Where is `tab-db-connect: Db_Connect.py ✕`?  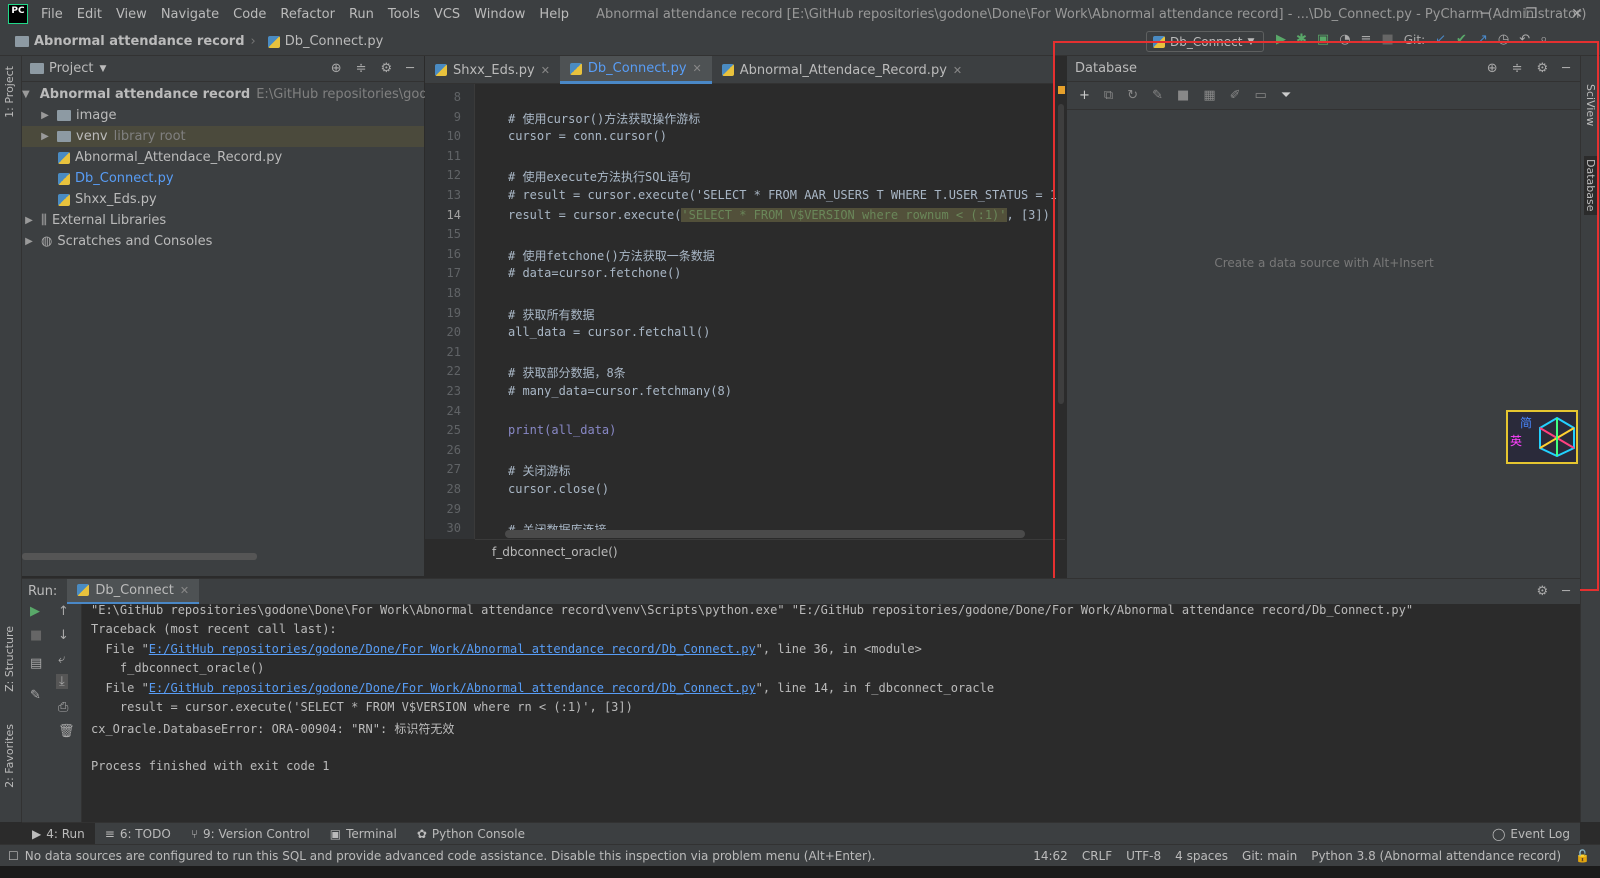 tab-db-connect: Db_Connect.py ✕ is located at coordinates (635, 70).